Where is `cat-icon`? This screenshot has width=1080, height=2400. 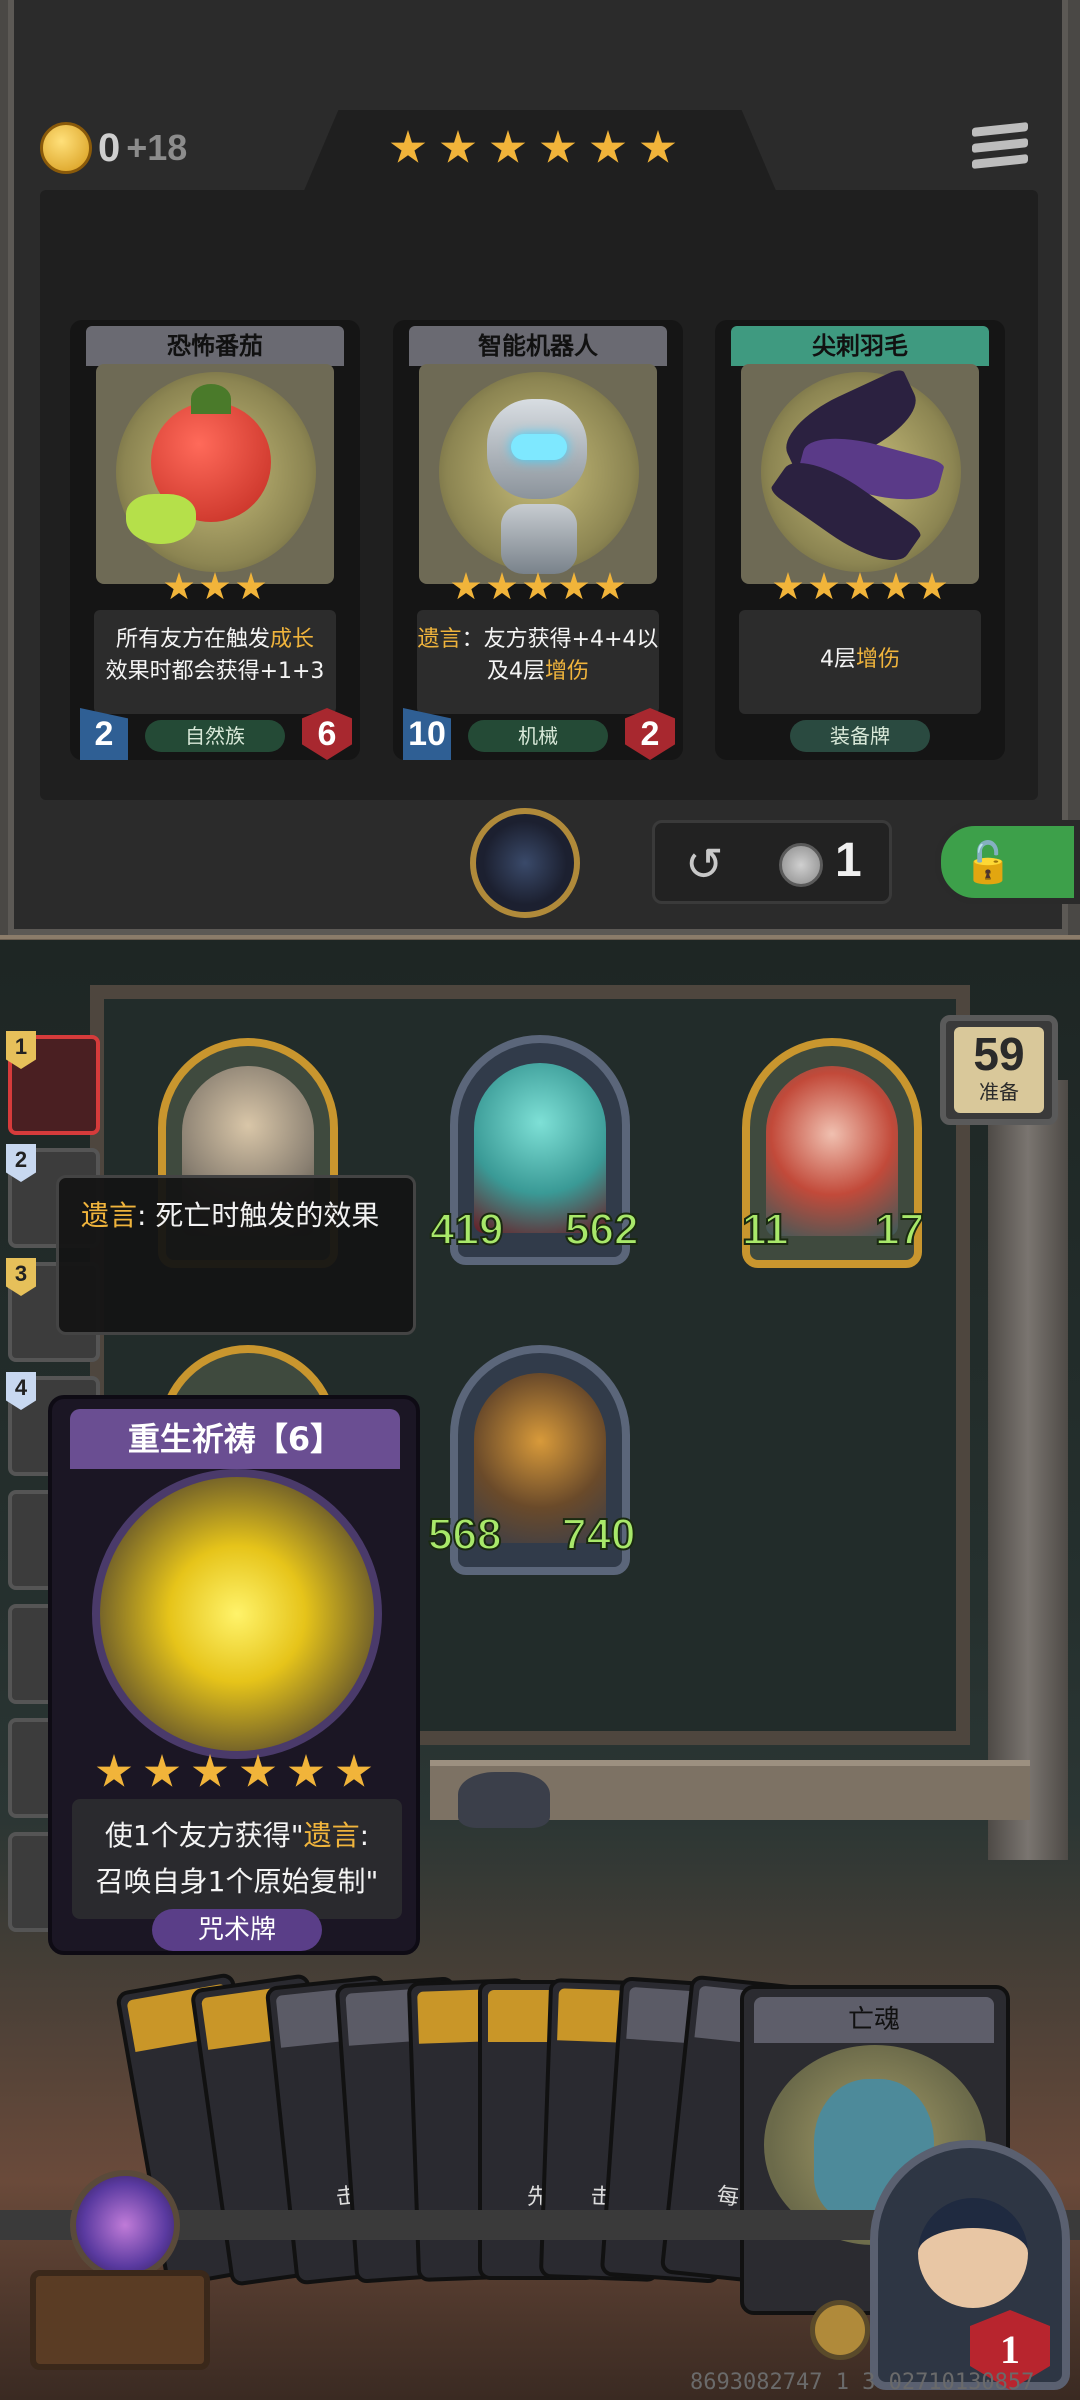
cat-icon is located at coordinates (504, 1800).